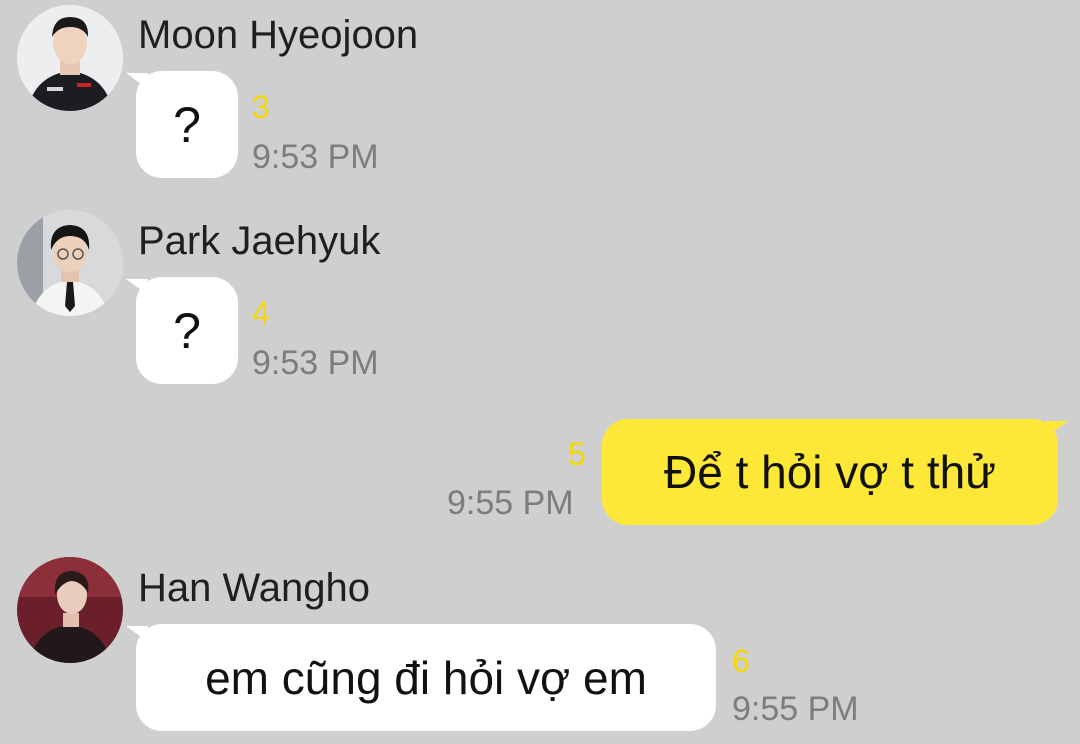 The height and width of the screenshot is (744, 1080). What do you see at coordinates (577, 454) in the screenshot?
I see `unread-count: 5` at bounding box center [577, 454].